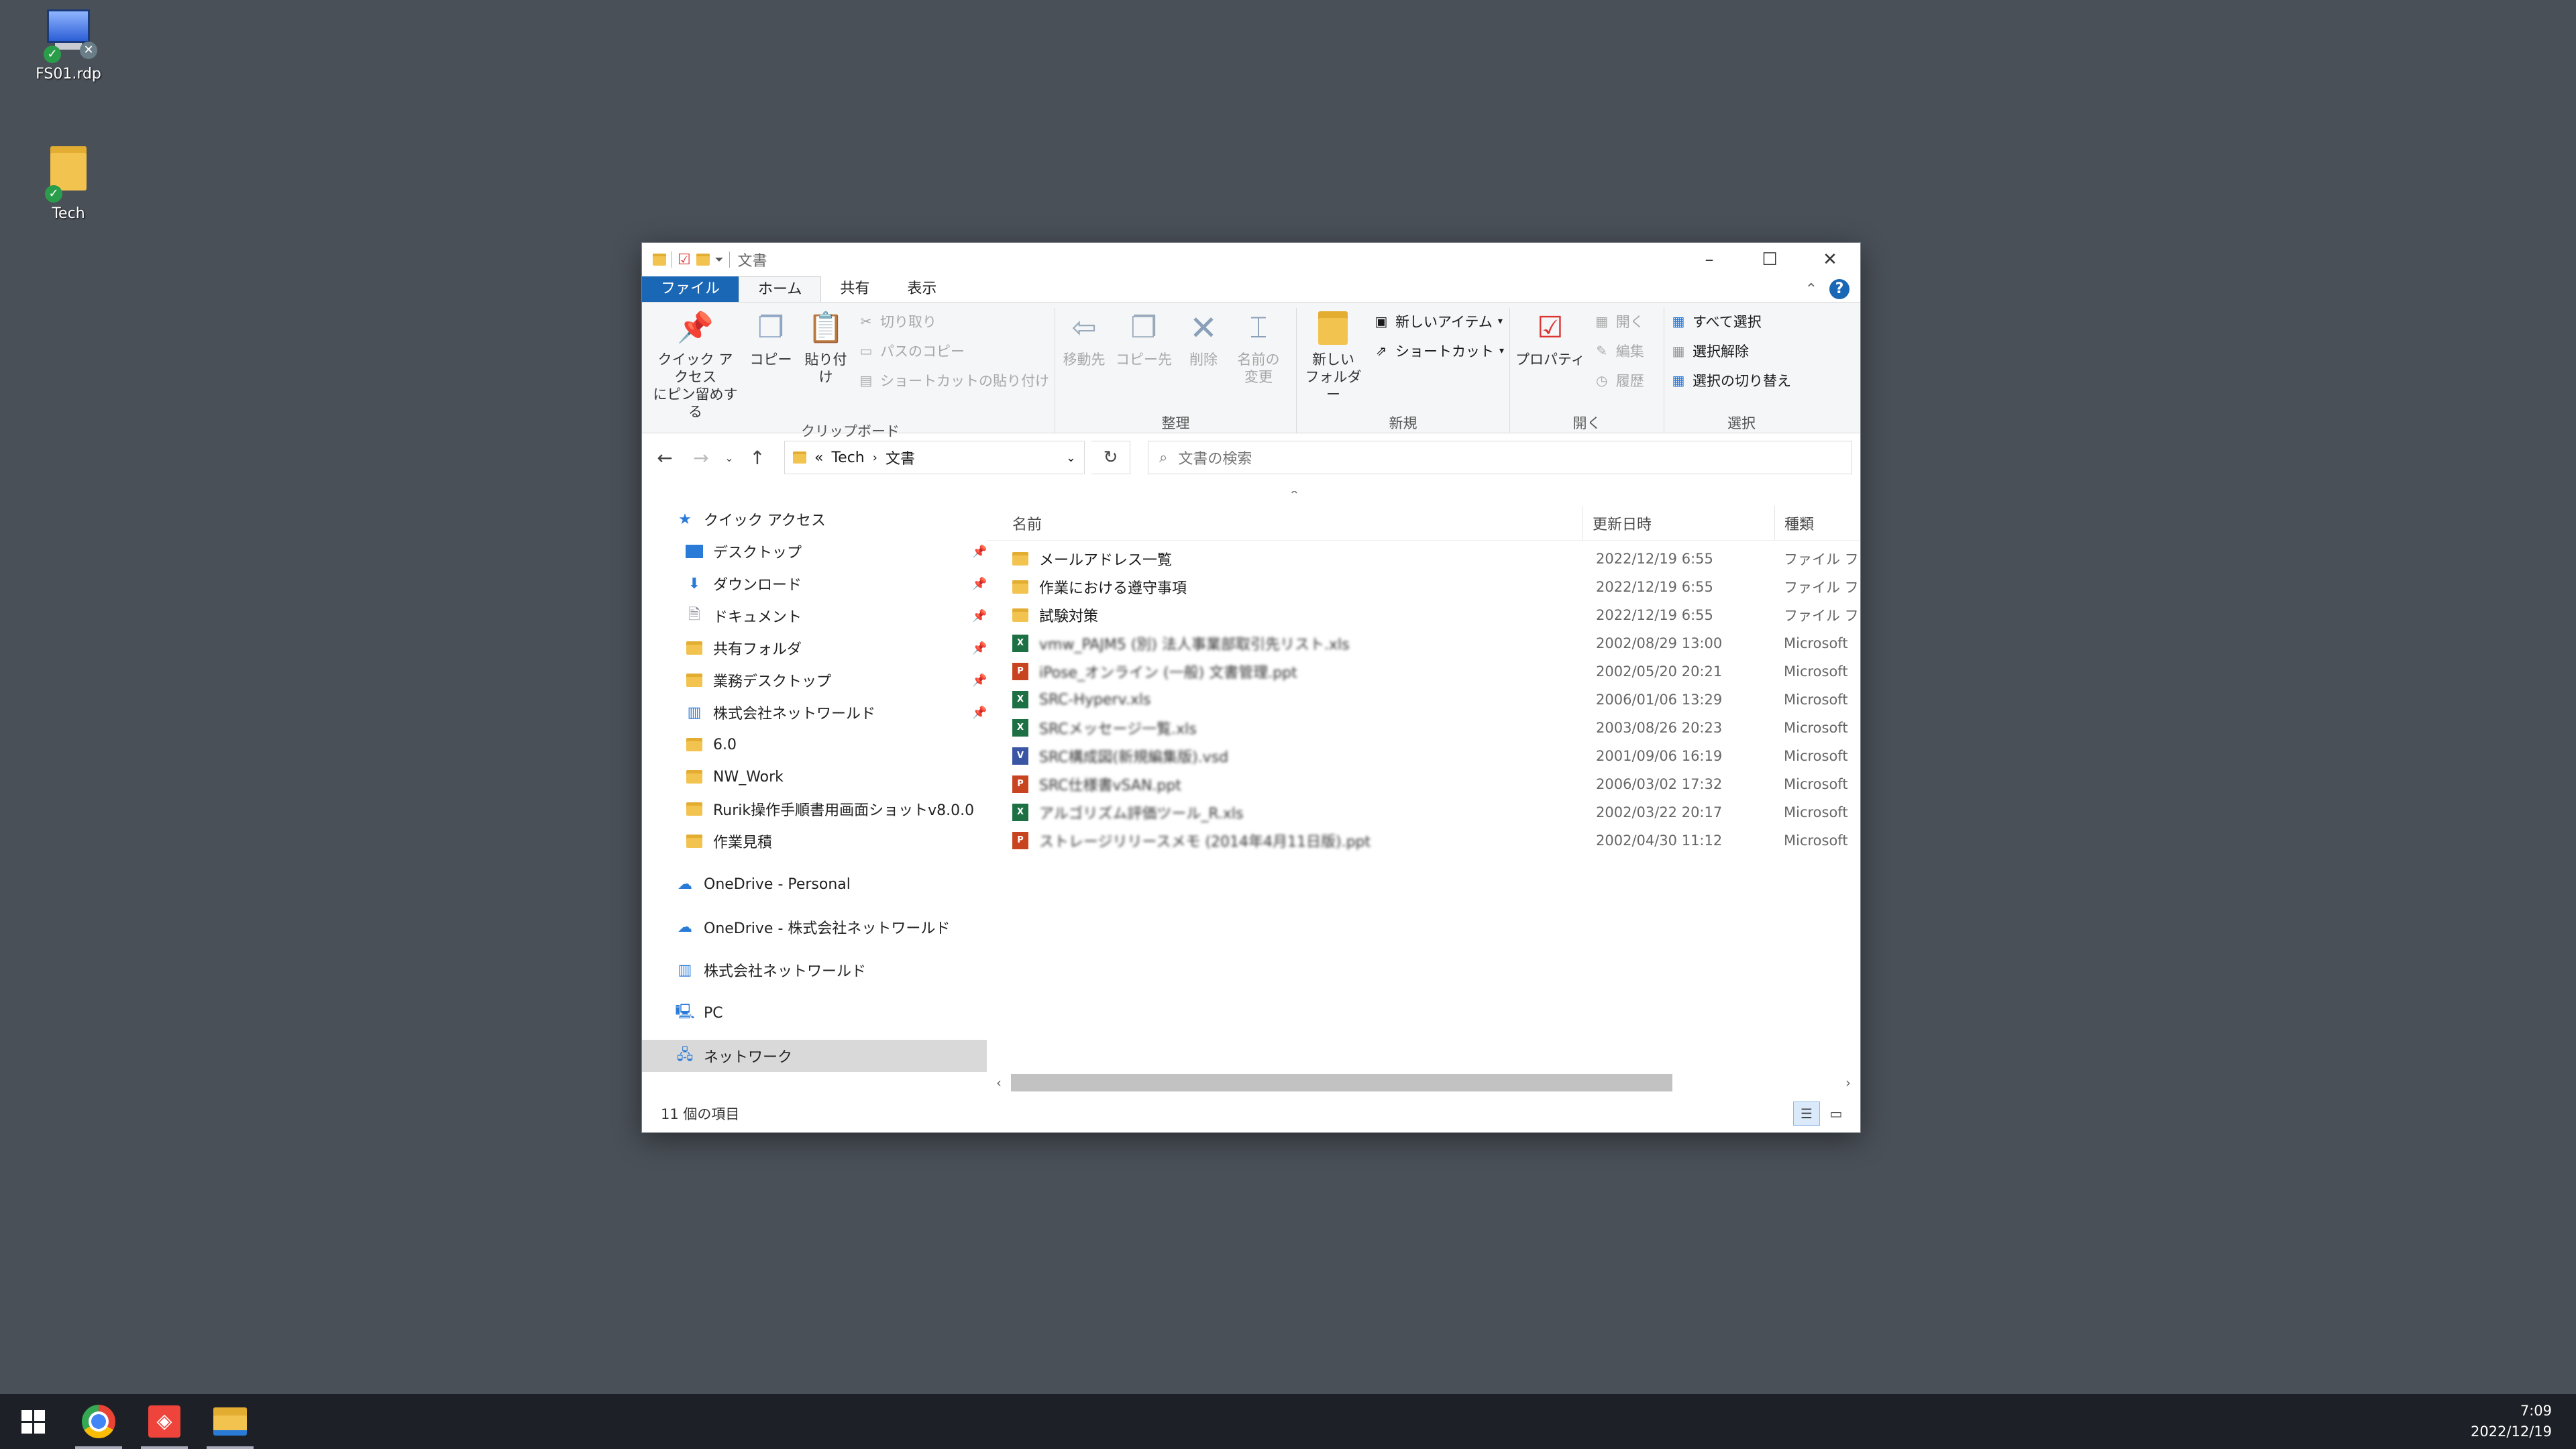 Image resolution: width=2576 pixels, height=1449 pixels. Describe the element at coordinates (1721, 351) in the screenshot. I see `select-none-label: 選択解除` at that location.